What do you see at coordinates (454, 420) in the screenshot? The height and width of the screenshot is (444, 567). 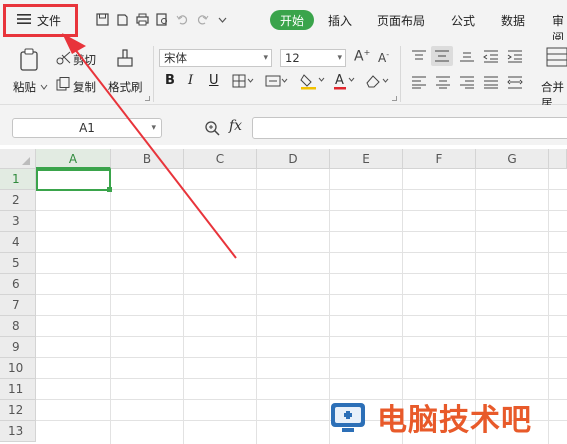 I see `watermark-text: 电脑技术吧` at bounding box center [454, 420].